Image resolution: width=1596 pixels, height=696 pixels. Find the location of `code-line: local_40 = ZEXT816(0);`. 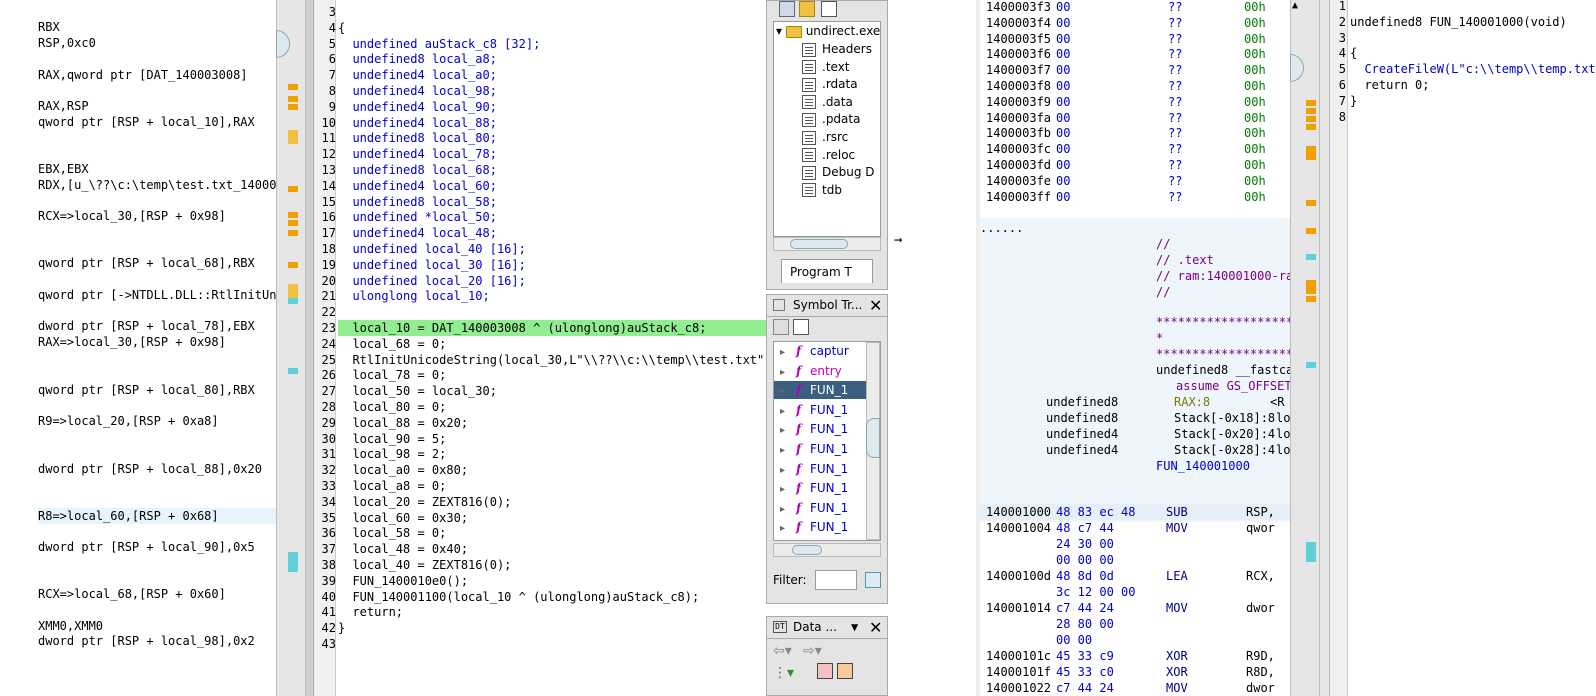

code-line: local_40 = ZEXT816(0); is located at coordinates (552, 565).